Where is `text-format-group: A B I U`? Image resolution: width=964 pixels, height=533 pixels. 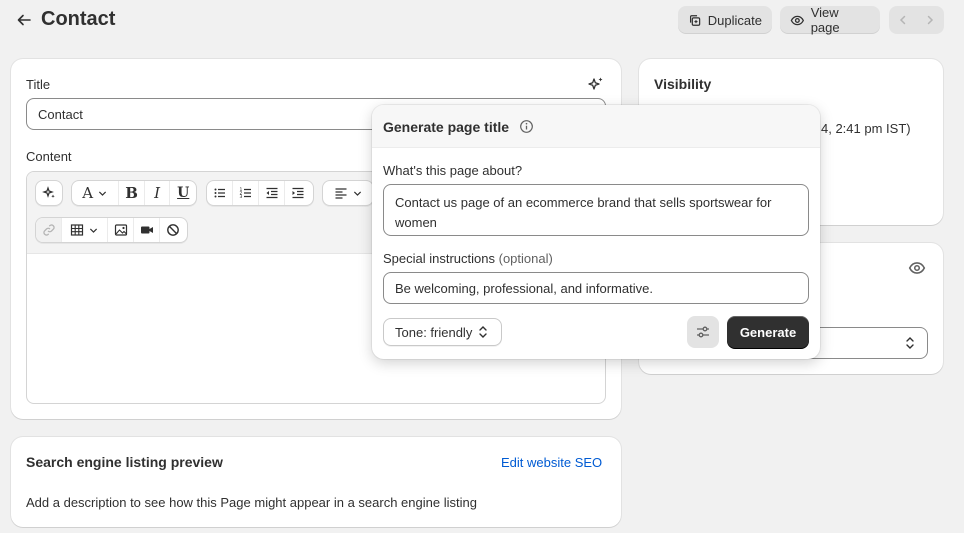 text-format-group: A B I U is located at coordinates (134, 193).